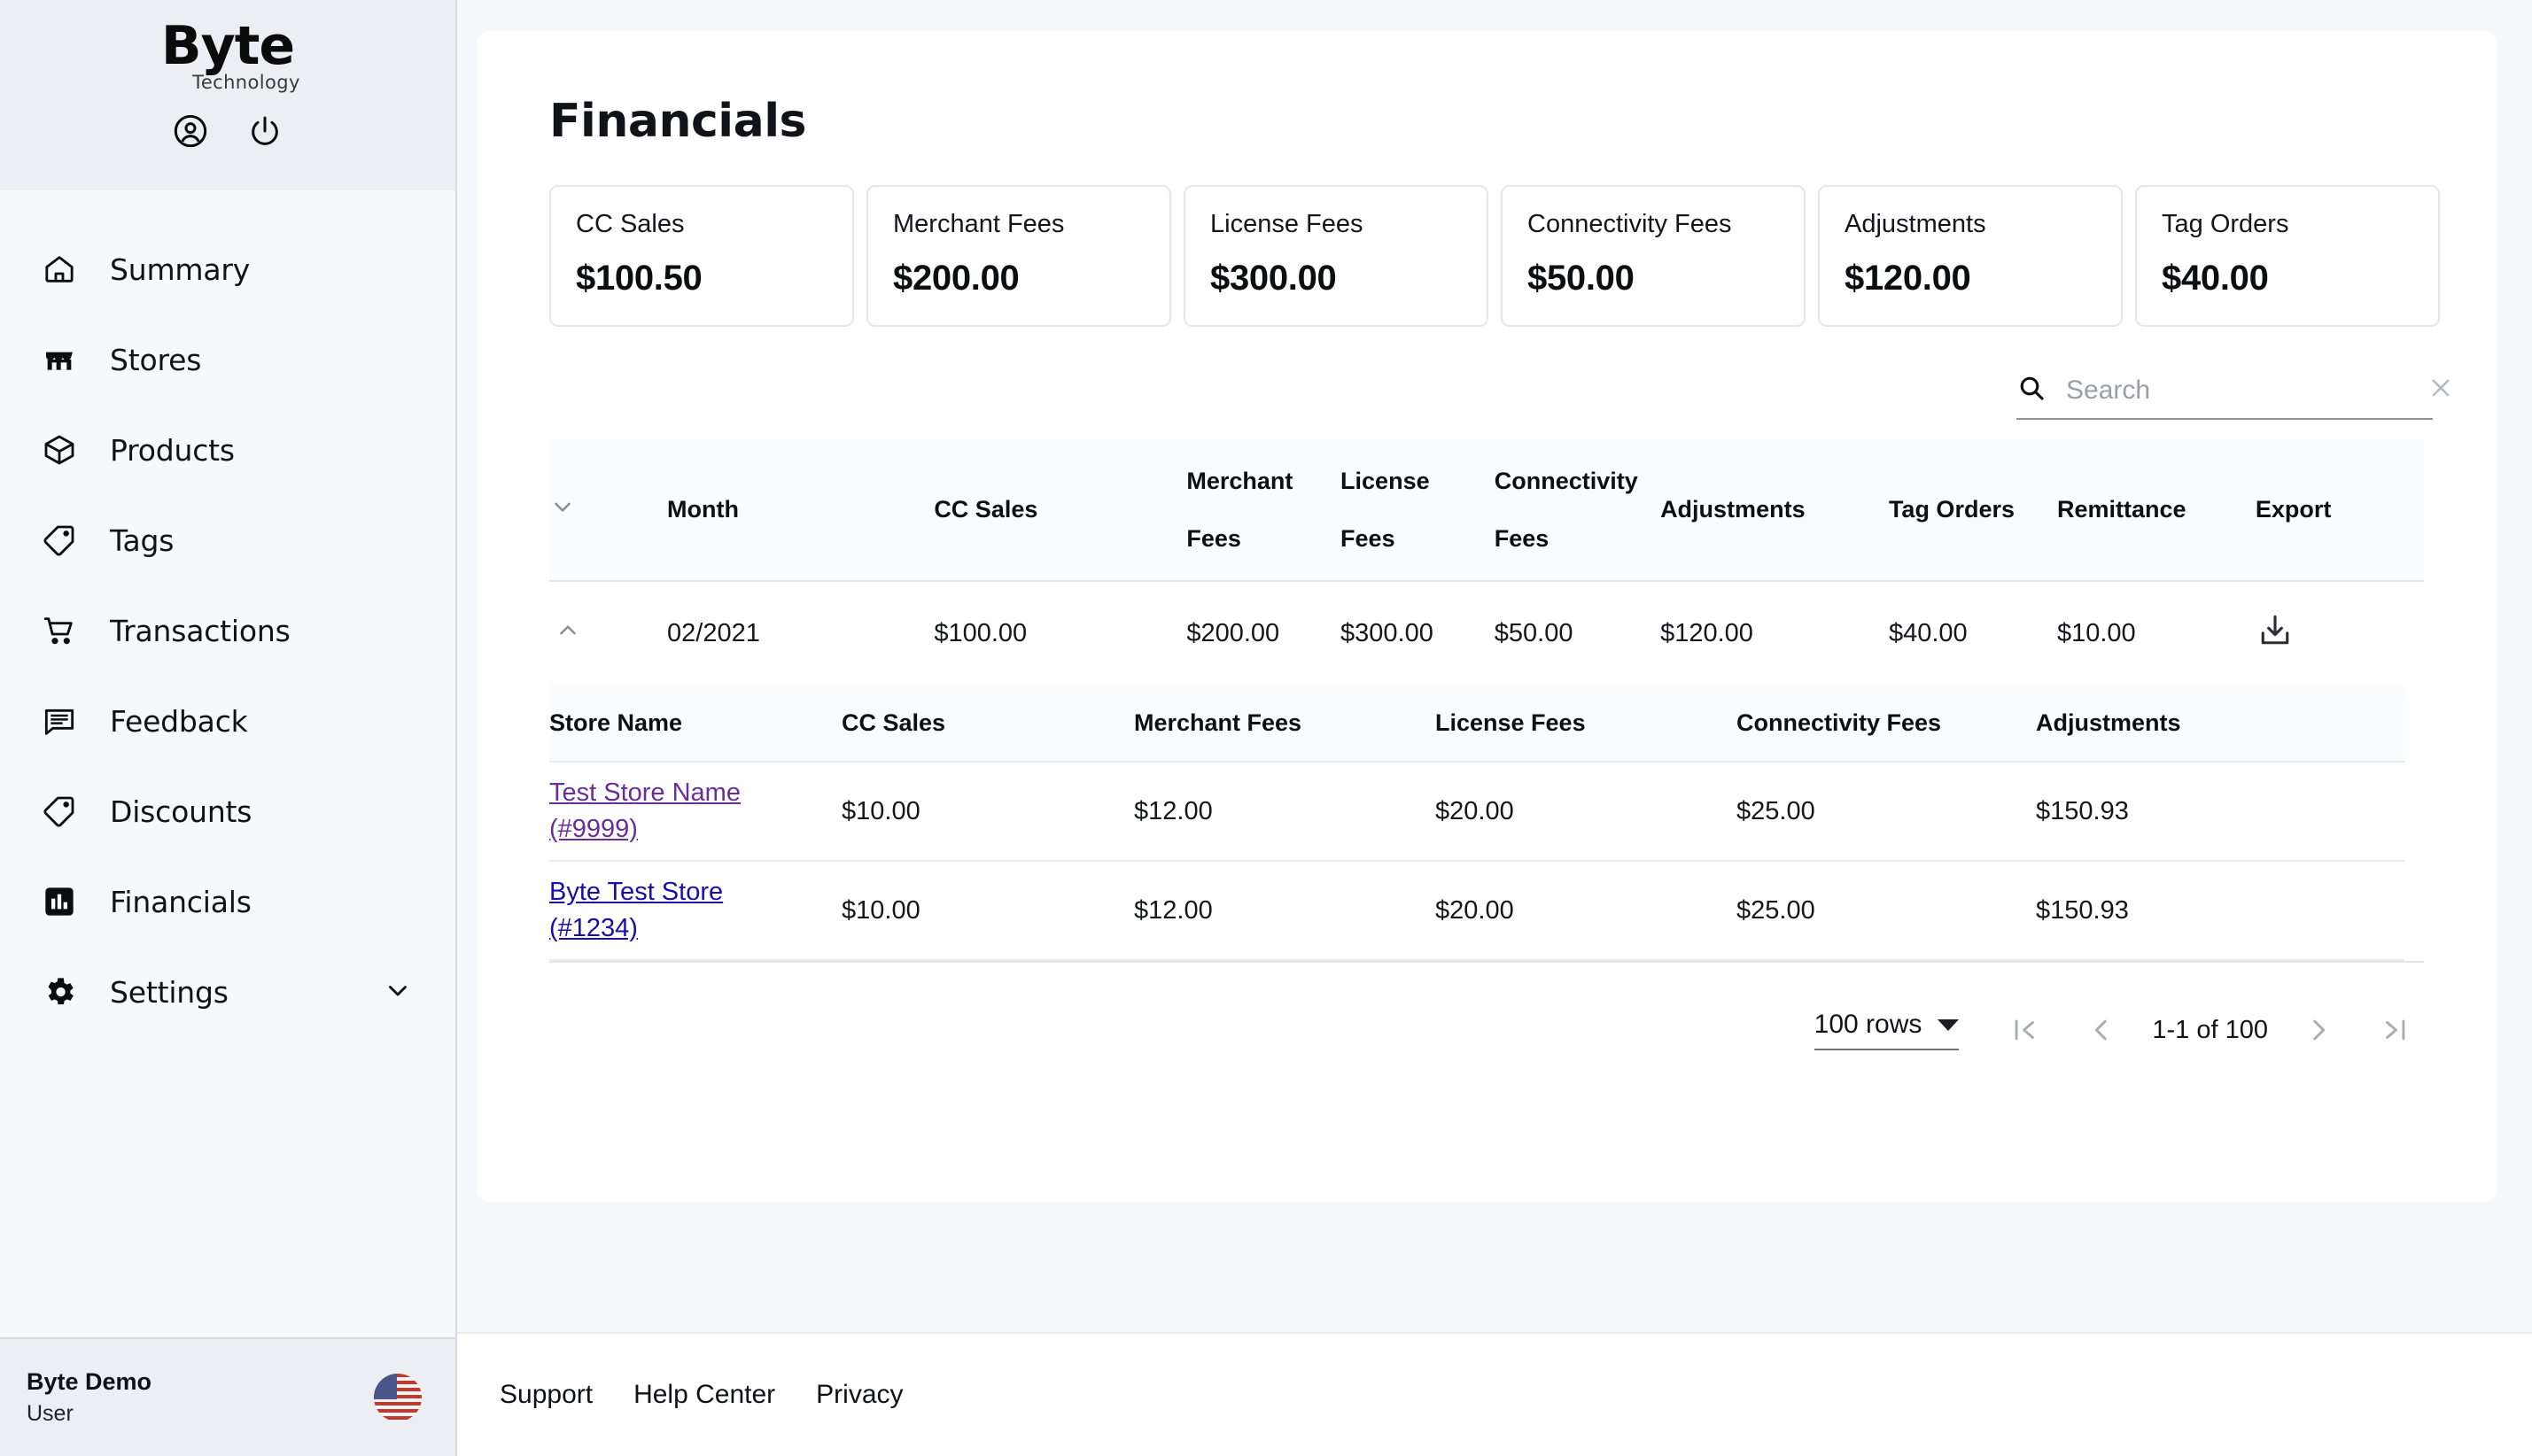  What do you see at coordinates (180, 269) in the screenshot?
I see `sidebar-item-label: Summary` at bounding box center [180, 269].